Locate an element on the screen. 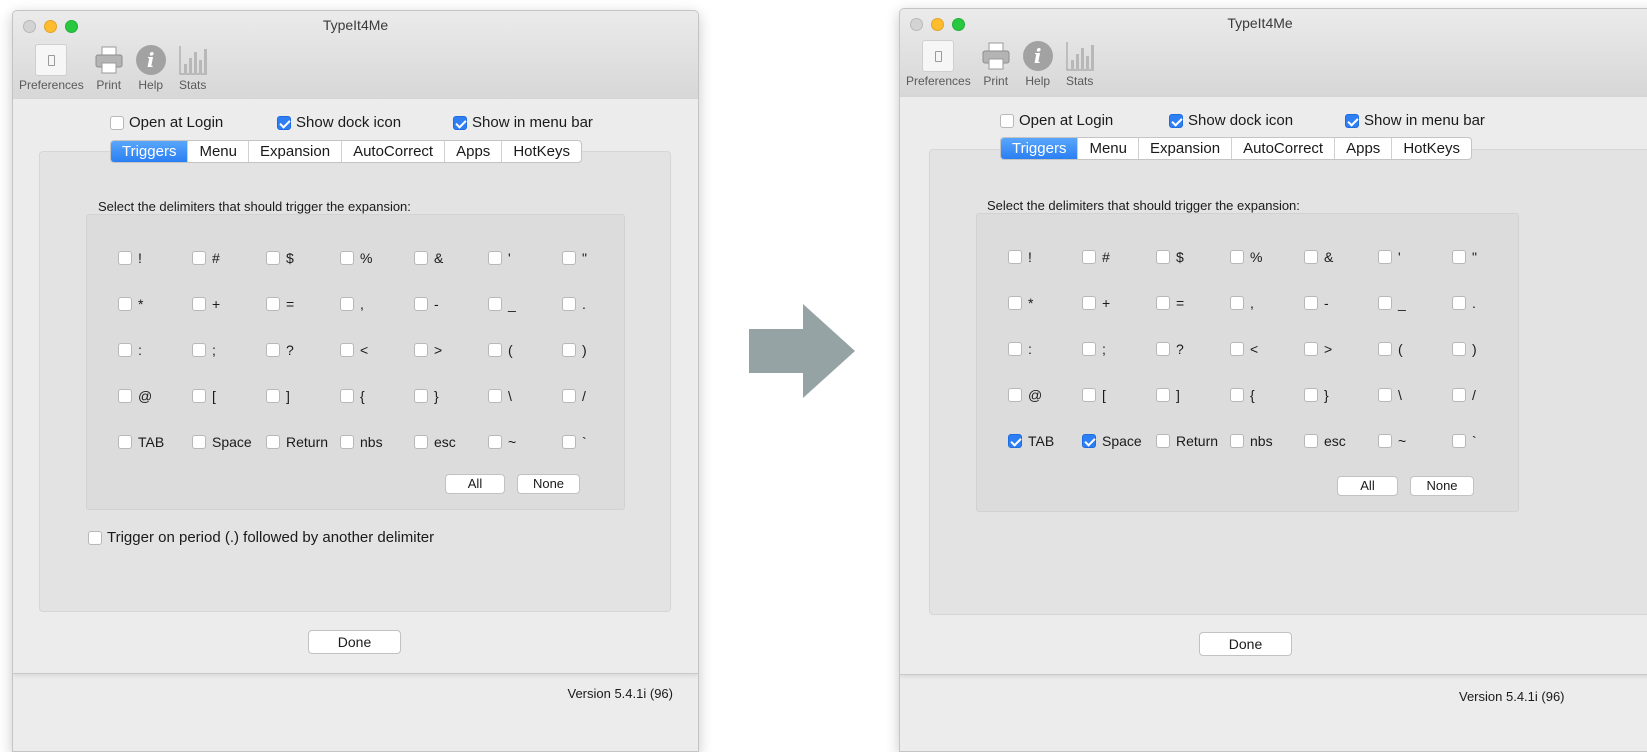 This screenshot has height=752, width=1647. delimiter-option: + is located at coordinates (229, 304).